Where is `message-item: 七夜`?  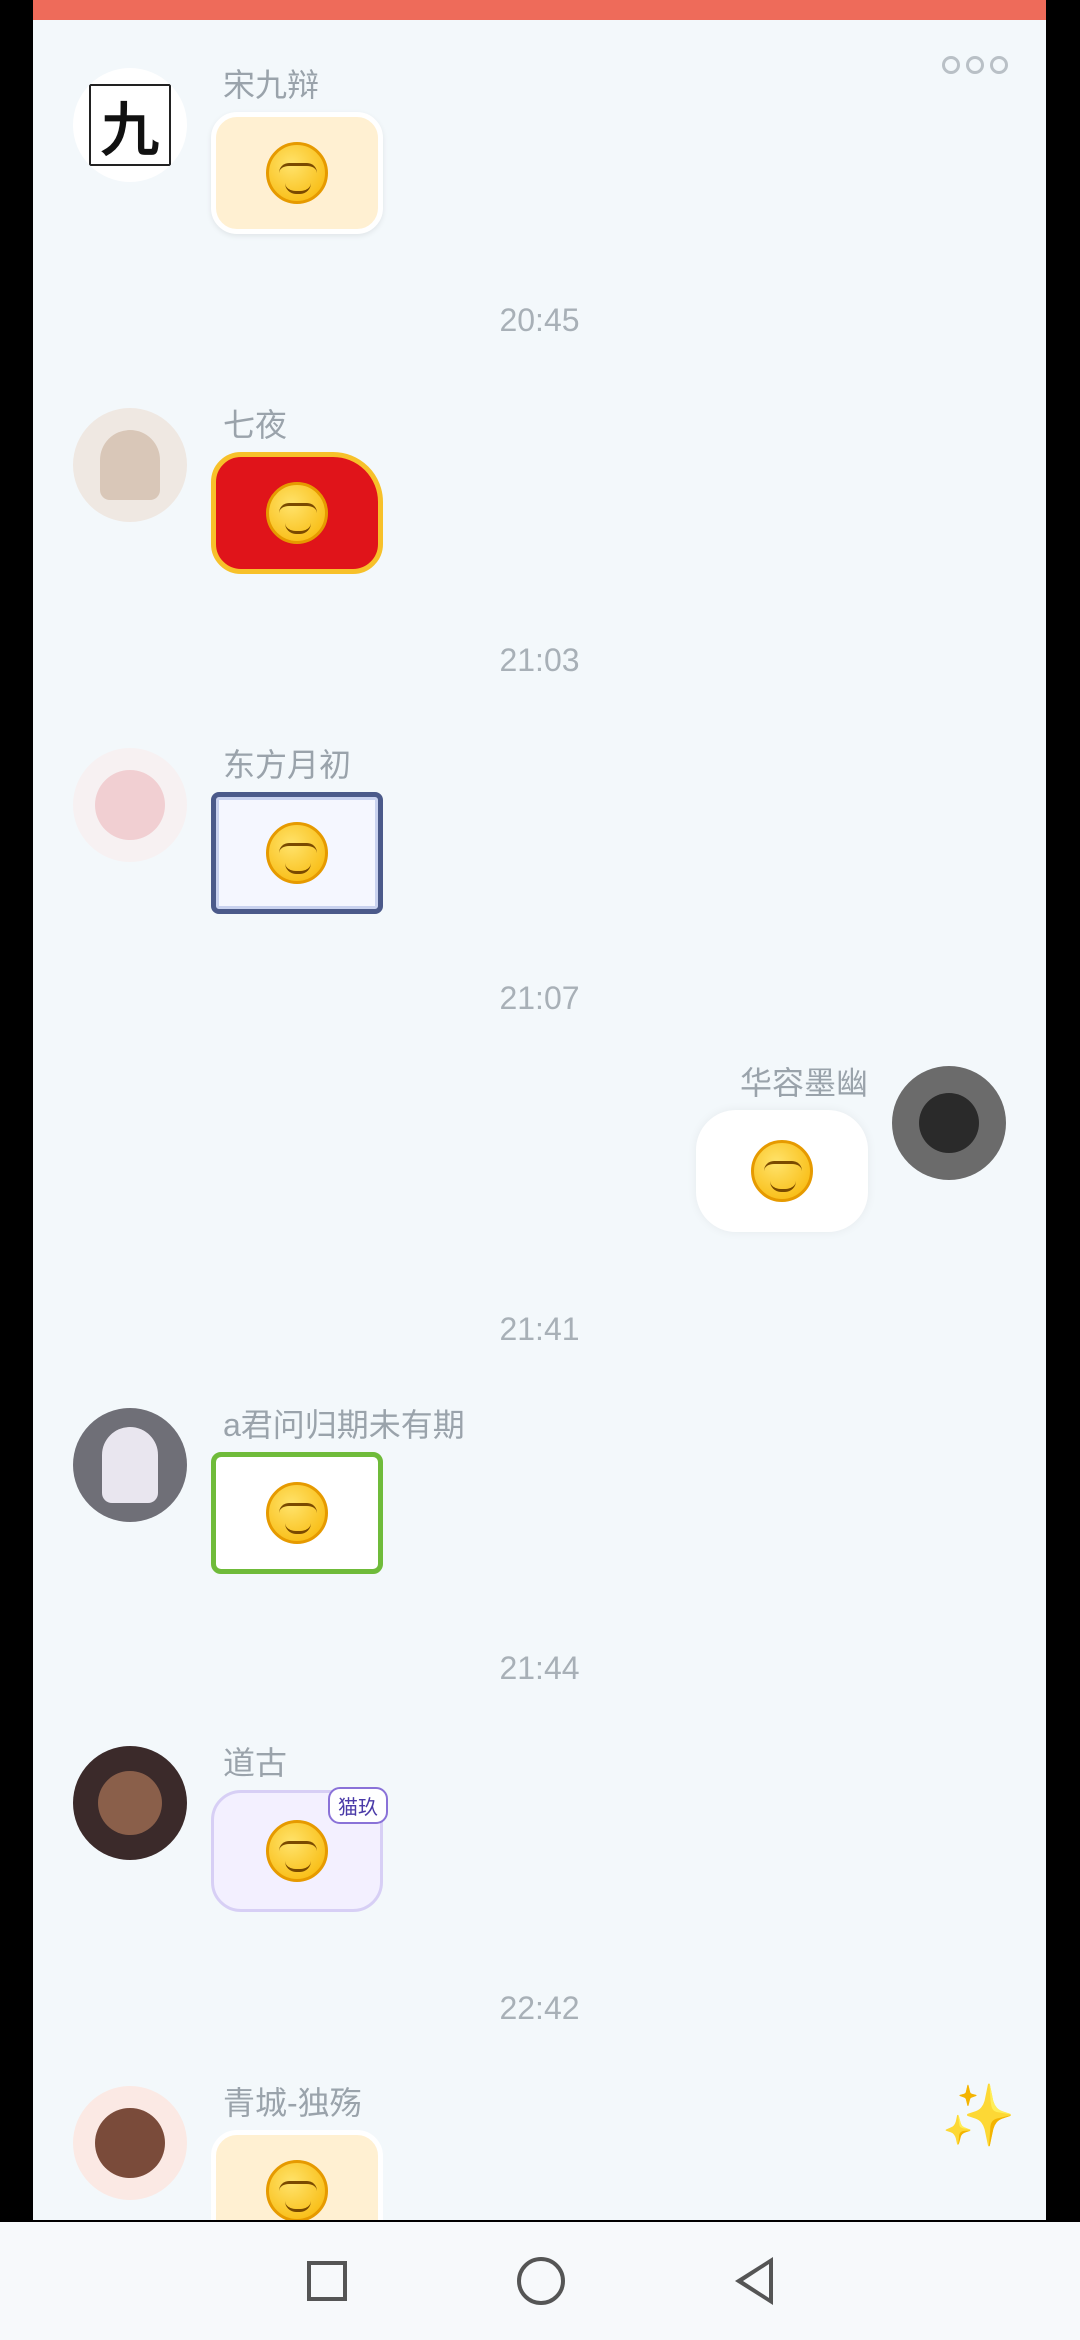
message-item: 七夜 is located at coordinates (539, 517).